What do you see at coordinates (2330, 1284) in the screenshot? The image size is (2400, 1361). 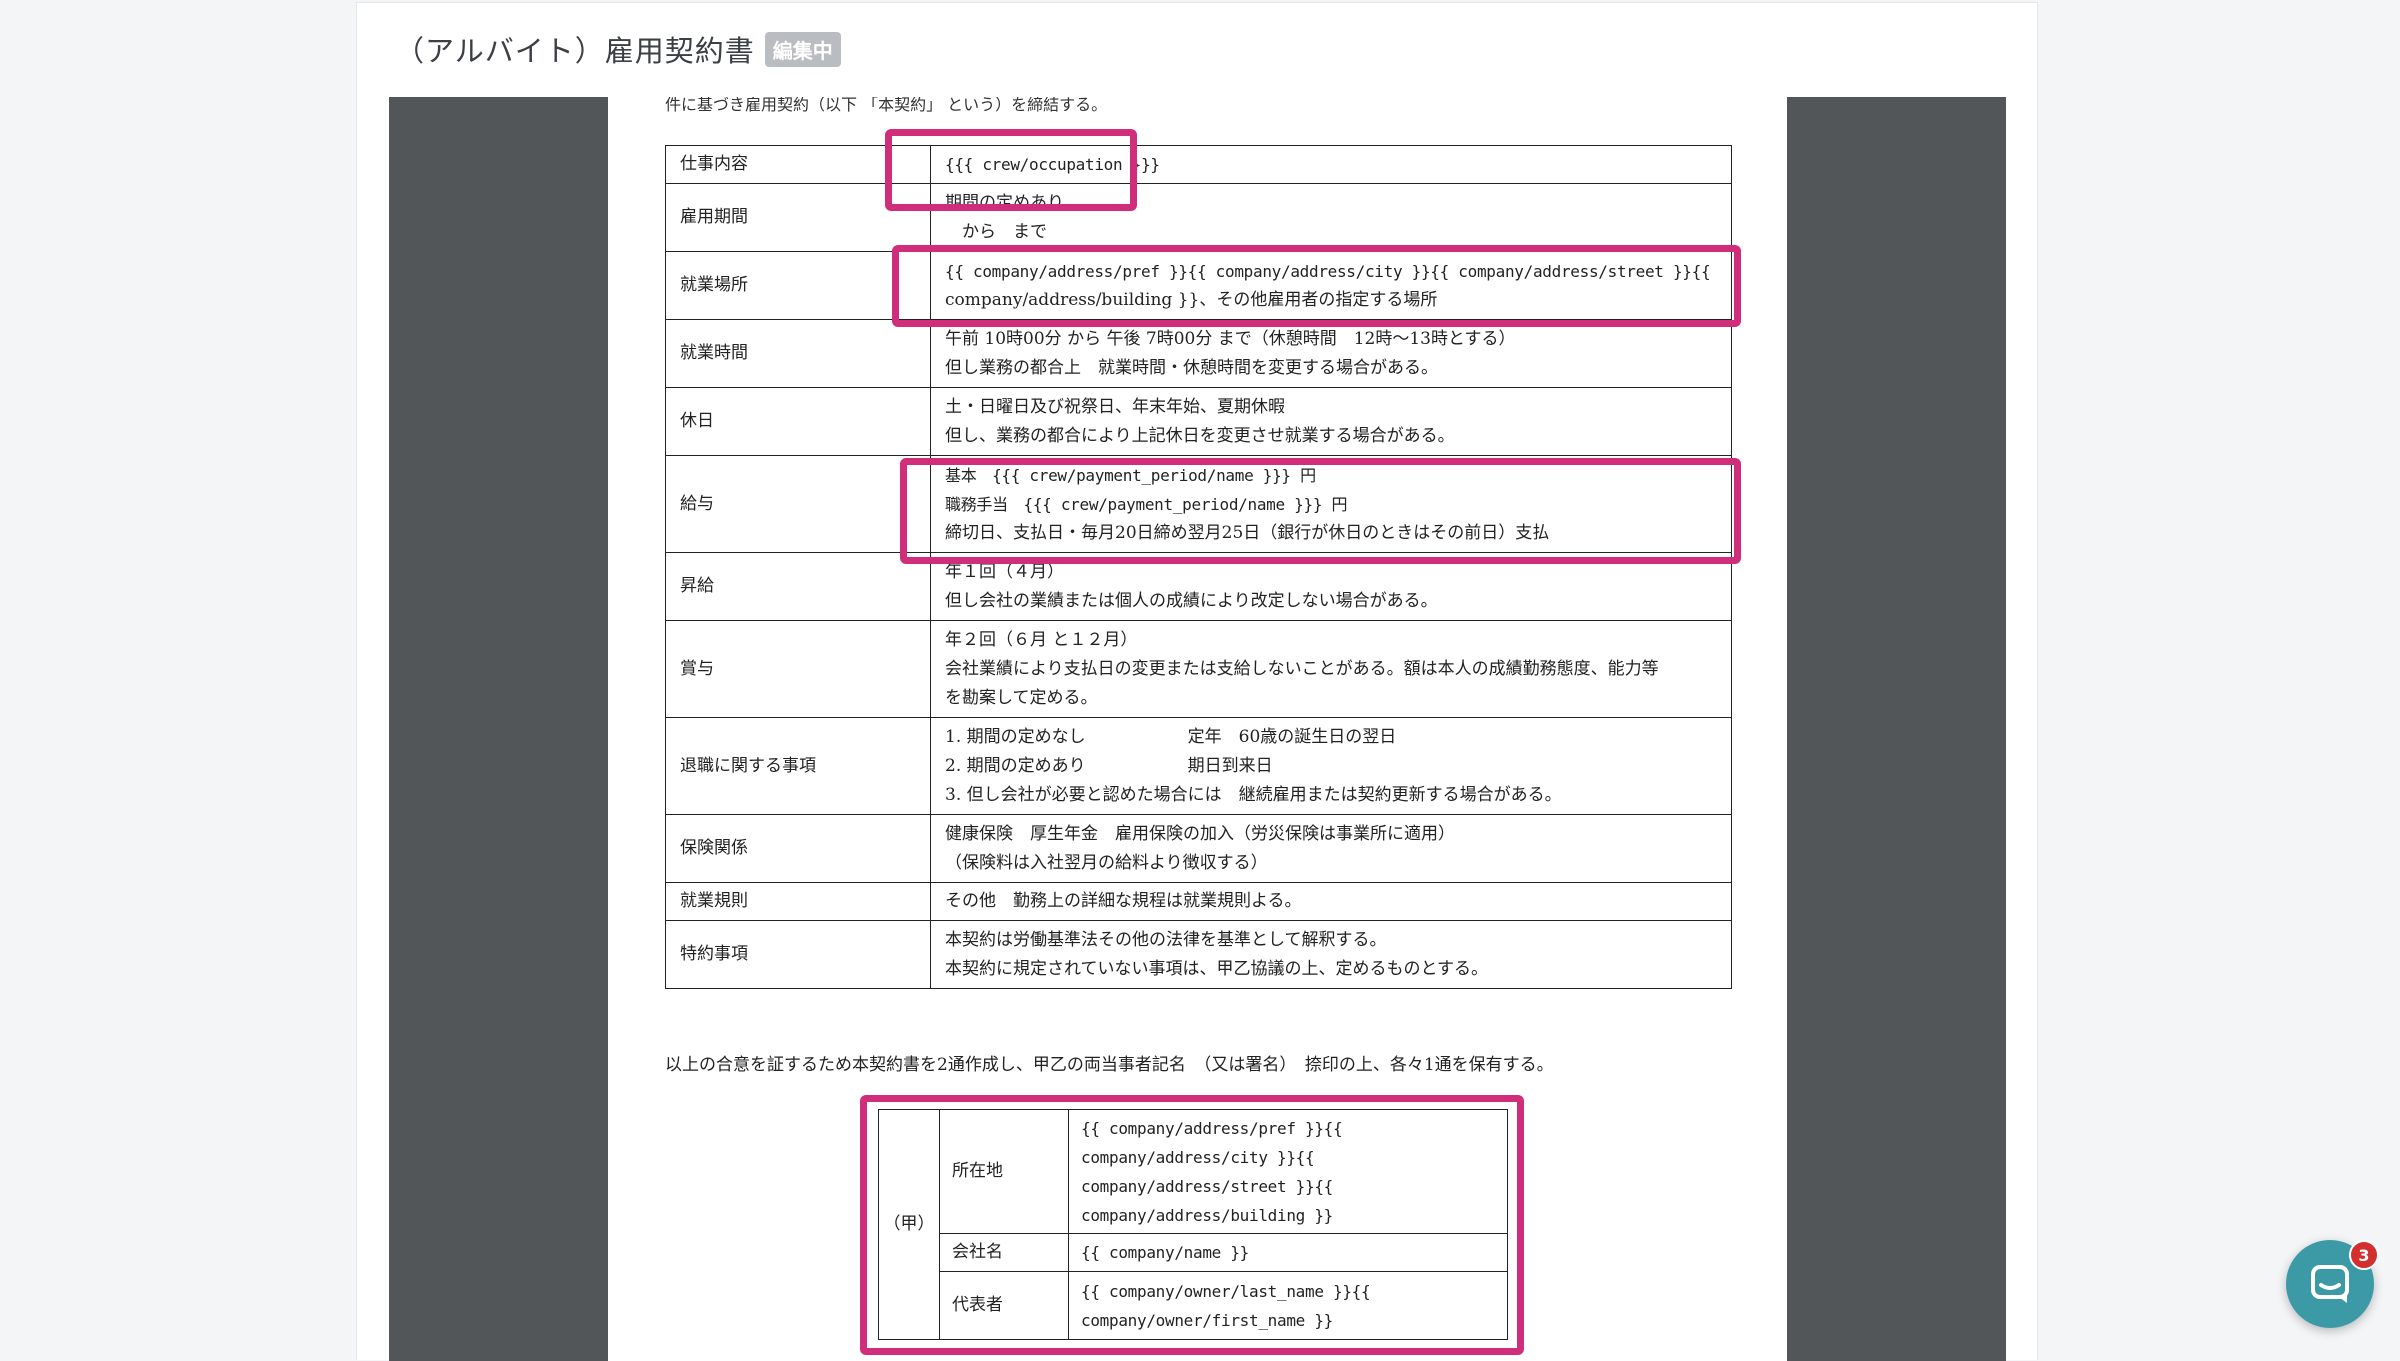 I see `chat-bubble-icon` at bounding box center [2330, 1284].